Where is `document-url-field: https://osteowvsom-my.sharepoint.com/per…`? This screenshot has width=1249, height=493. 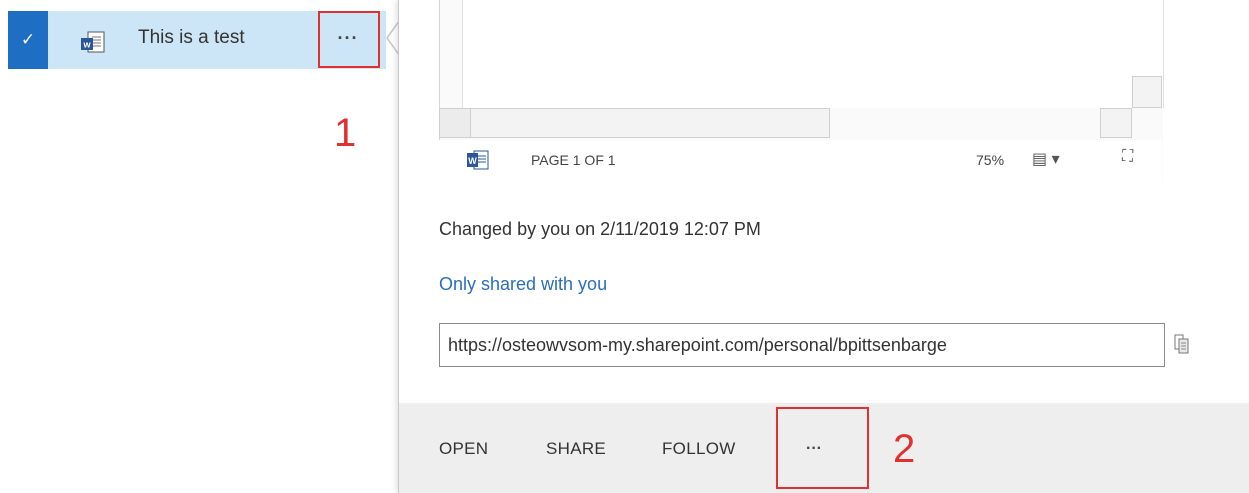 document-url-field: https://osteowvsom-my.sharepoint.com/per… is located at coordinates (802, 345).